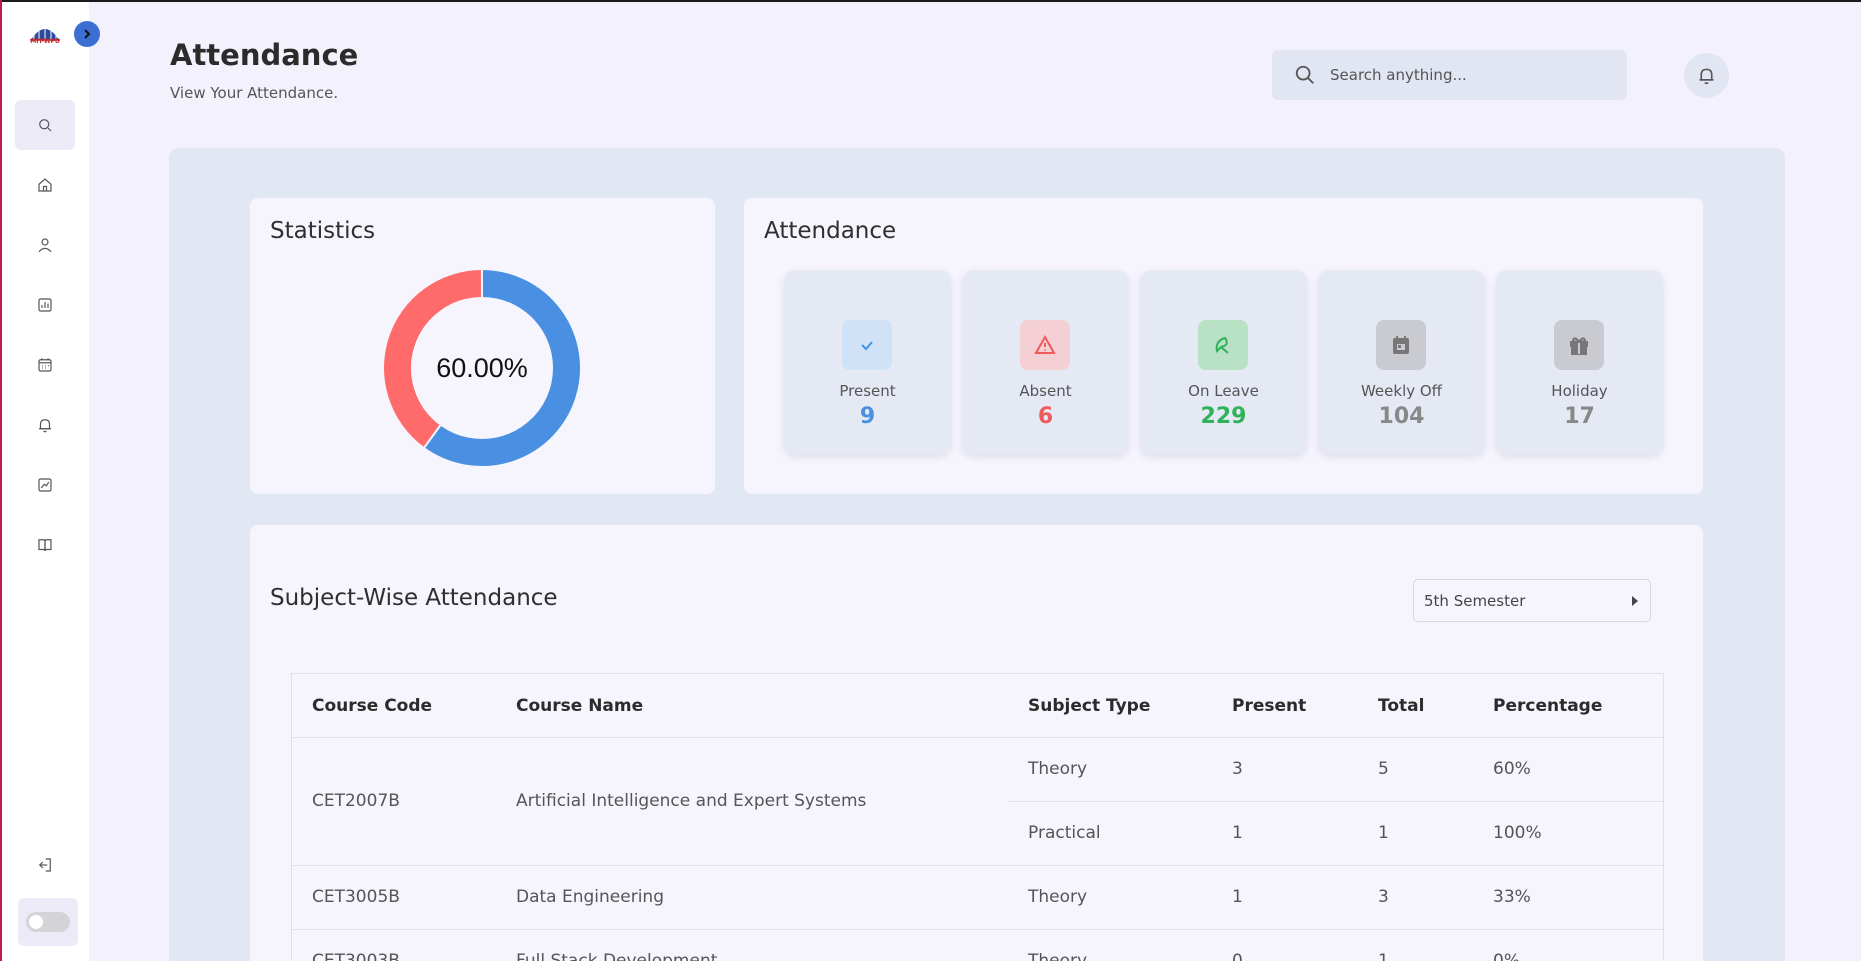  Describe the element at coordinates (1089, 706) in the screenshot. I see `column-header-subject-type: Subject Type` at that location.